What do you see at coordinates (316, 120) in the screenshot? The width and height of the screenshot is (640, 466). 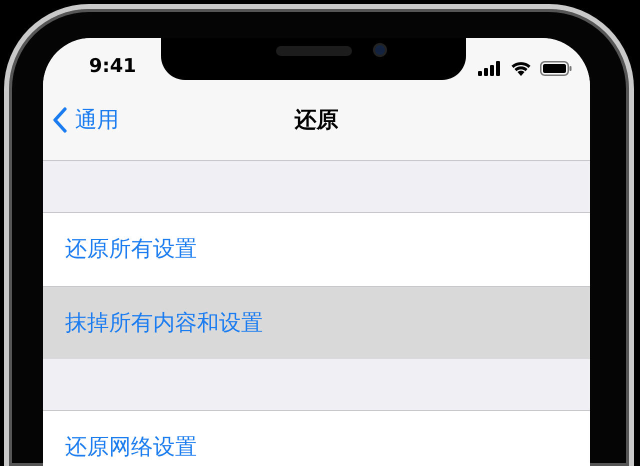 I see `page-title: 还原` at bounding box center [316, 120].